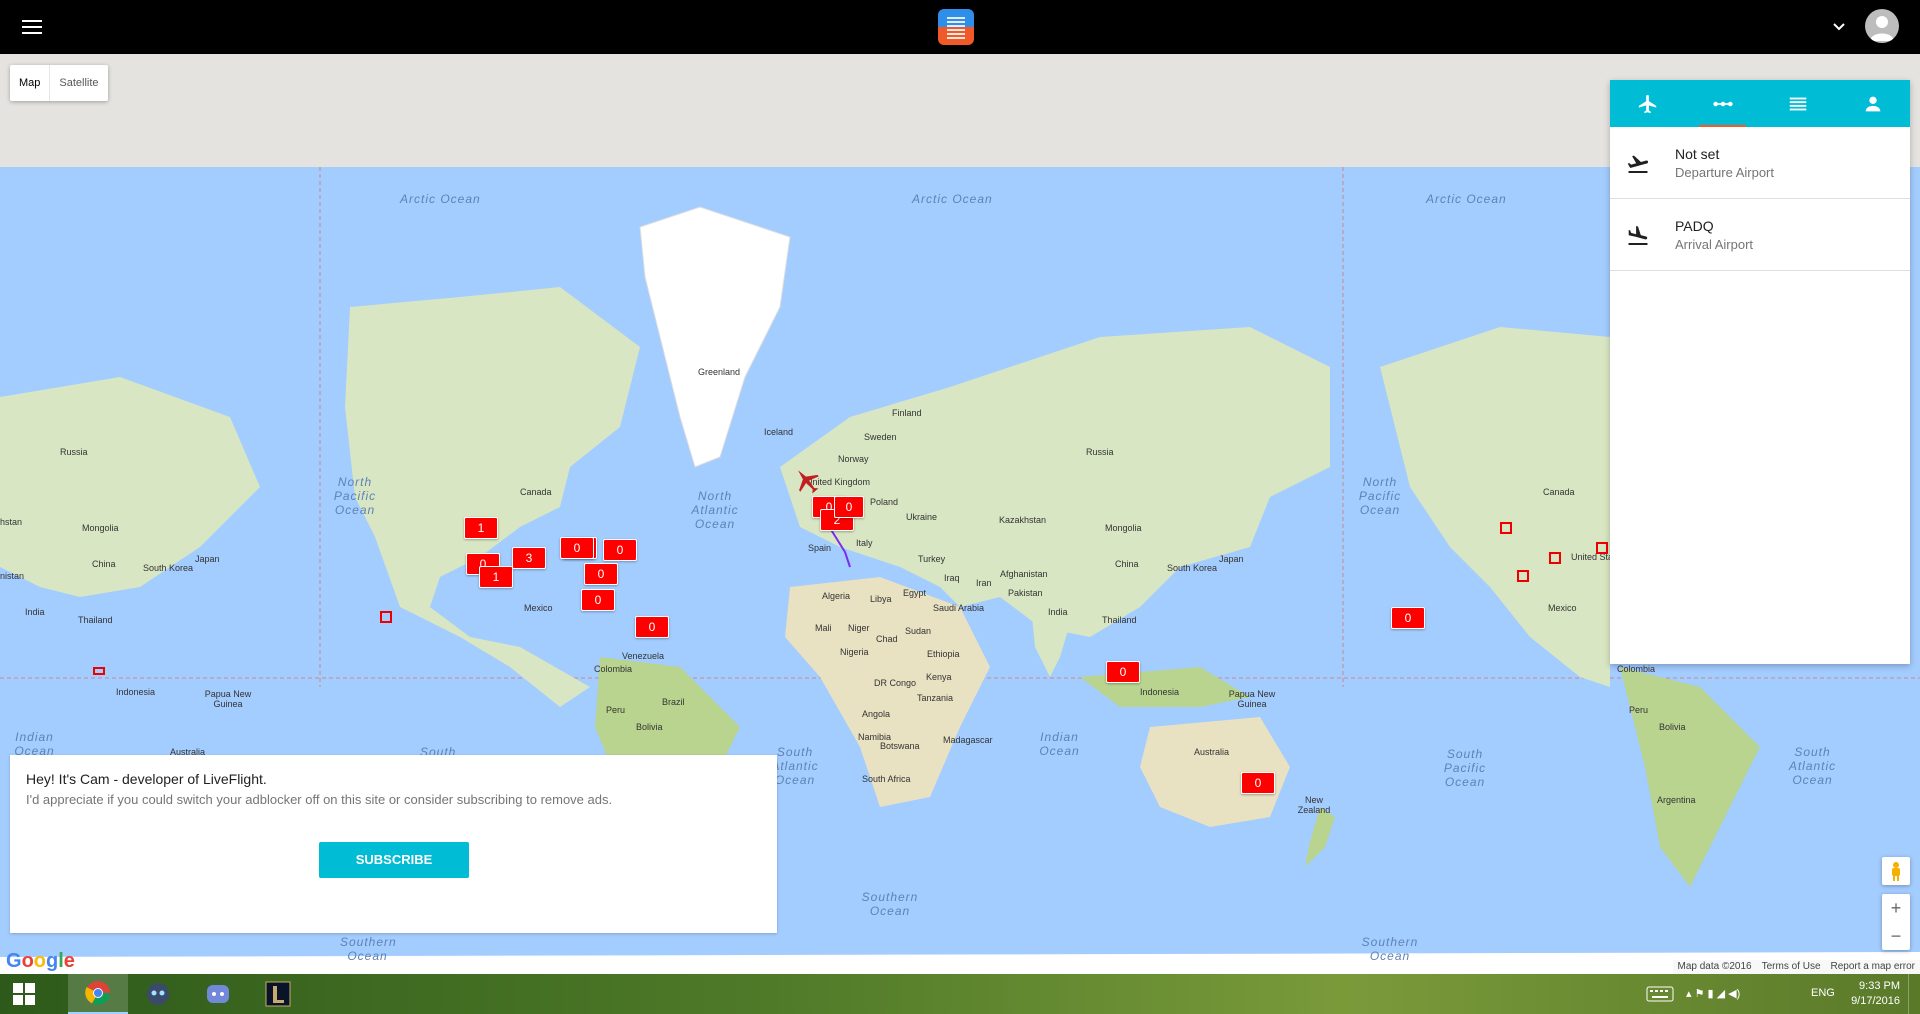  Describe the element at coordinates (1875, 1001) in the screenshot. I see `clock-date: 9/17/2016` at that location.